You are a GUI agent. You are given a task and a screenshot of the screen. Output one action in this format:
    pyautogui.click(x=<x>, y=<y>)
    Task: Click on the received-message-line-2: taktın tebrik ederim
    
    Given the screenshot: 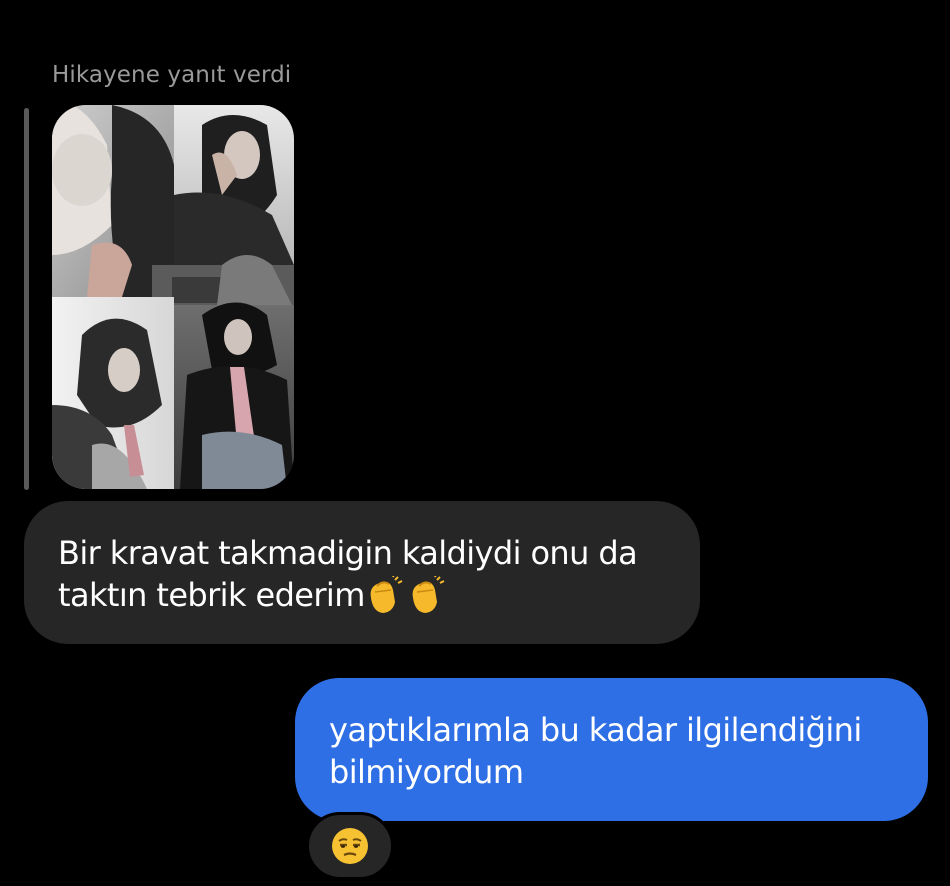 What is the action you would take?
    pyautogui.click(x=364, y=594)
    